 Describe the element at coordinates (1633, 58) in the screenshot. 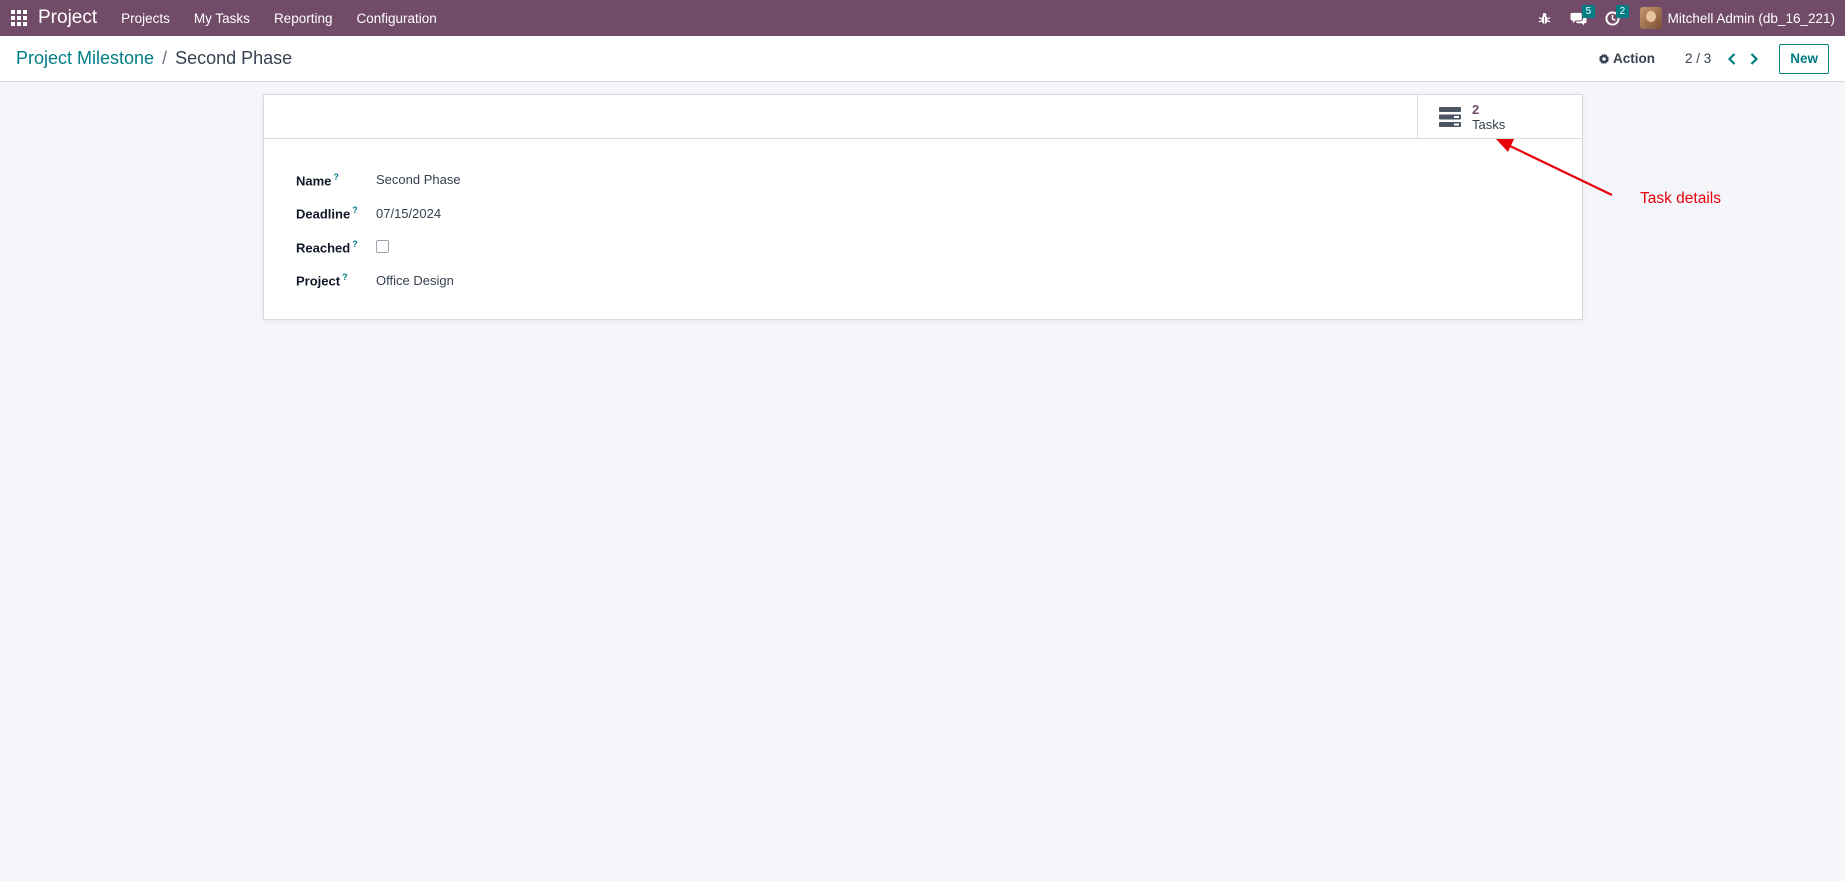

I see `action-label: Action` at that location.